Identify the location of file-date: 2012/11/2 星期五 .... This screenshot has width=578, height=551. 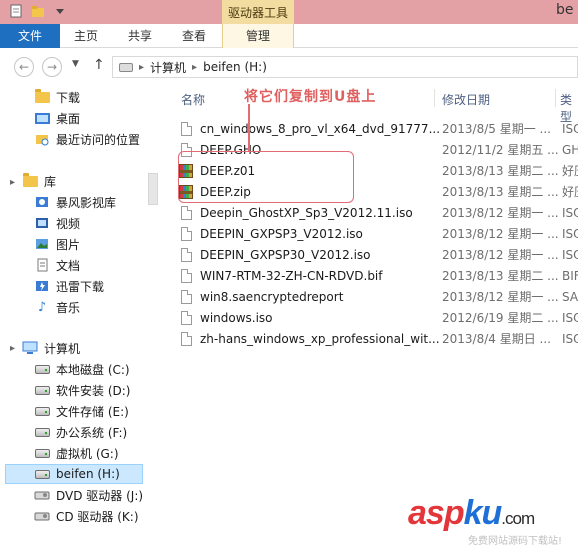
(500, 150).